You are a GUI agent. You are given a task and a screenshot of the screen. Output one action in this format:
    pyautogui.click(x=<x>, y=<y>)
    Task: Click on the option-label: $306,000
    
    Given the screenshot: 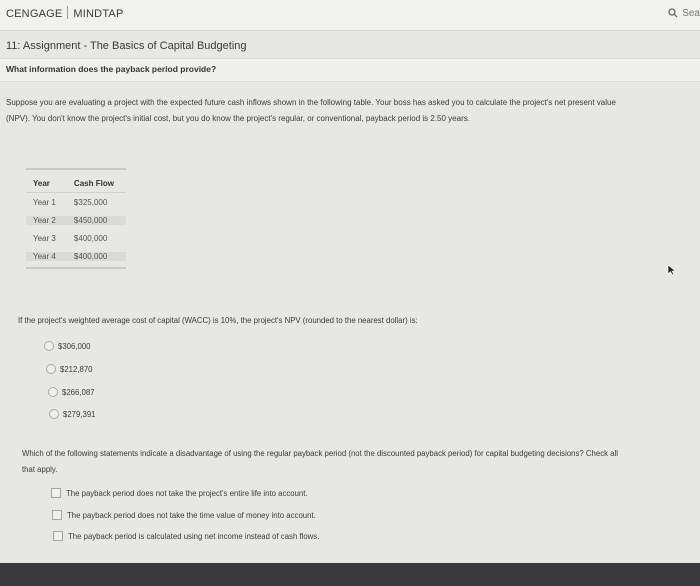 What is the action you would take?
    pyautogui.click(x=74, y=346)
    